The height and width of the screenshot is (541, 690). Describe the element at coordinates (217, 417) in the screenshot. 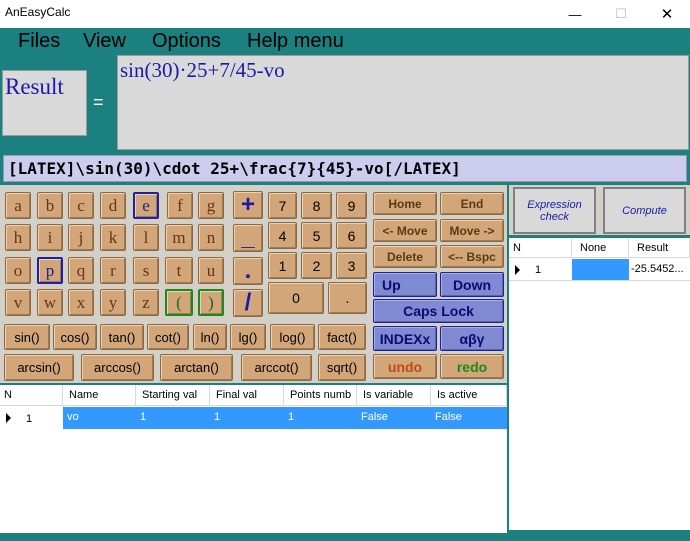

I see `vars-cell-final: 1` at that location.